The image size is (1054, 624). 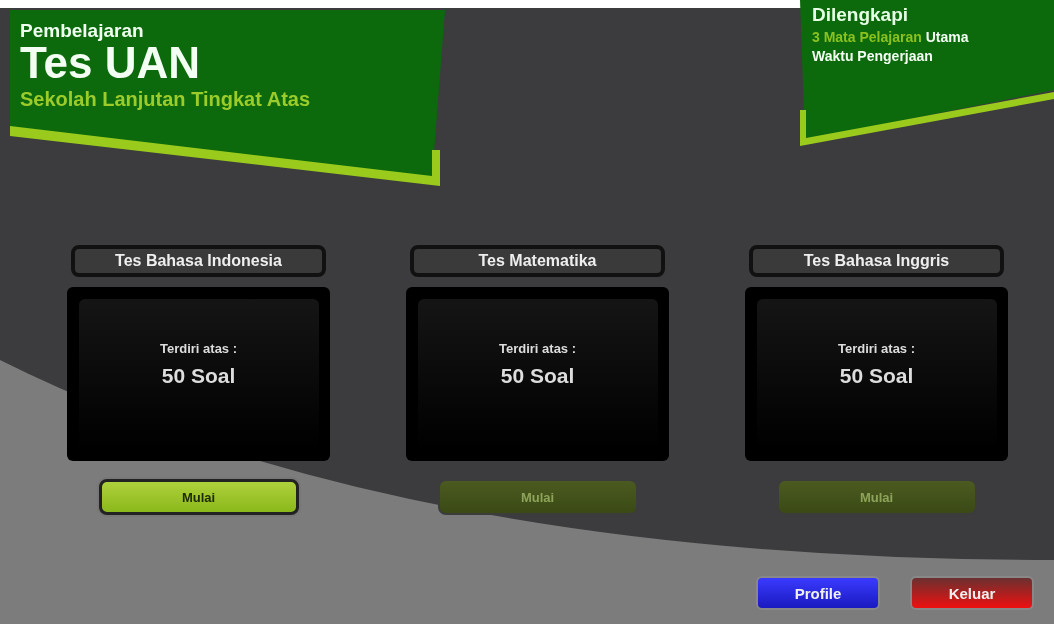 I want to click on tagline: Sekolah Lanjutan Tingkat Atas, so click(x=165, y=99).